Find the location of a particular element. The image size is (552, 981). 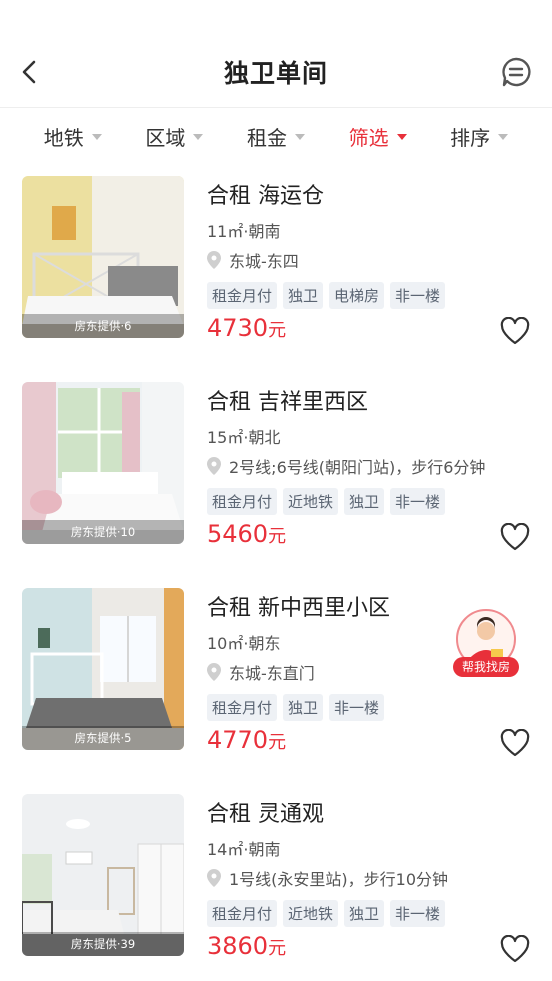

tag: 电梯房 is located at coordinates (357, 295).